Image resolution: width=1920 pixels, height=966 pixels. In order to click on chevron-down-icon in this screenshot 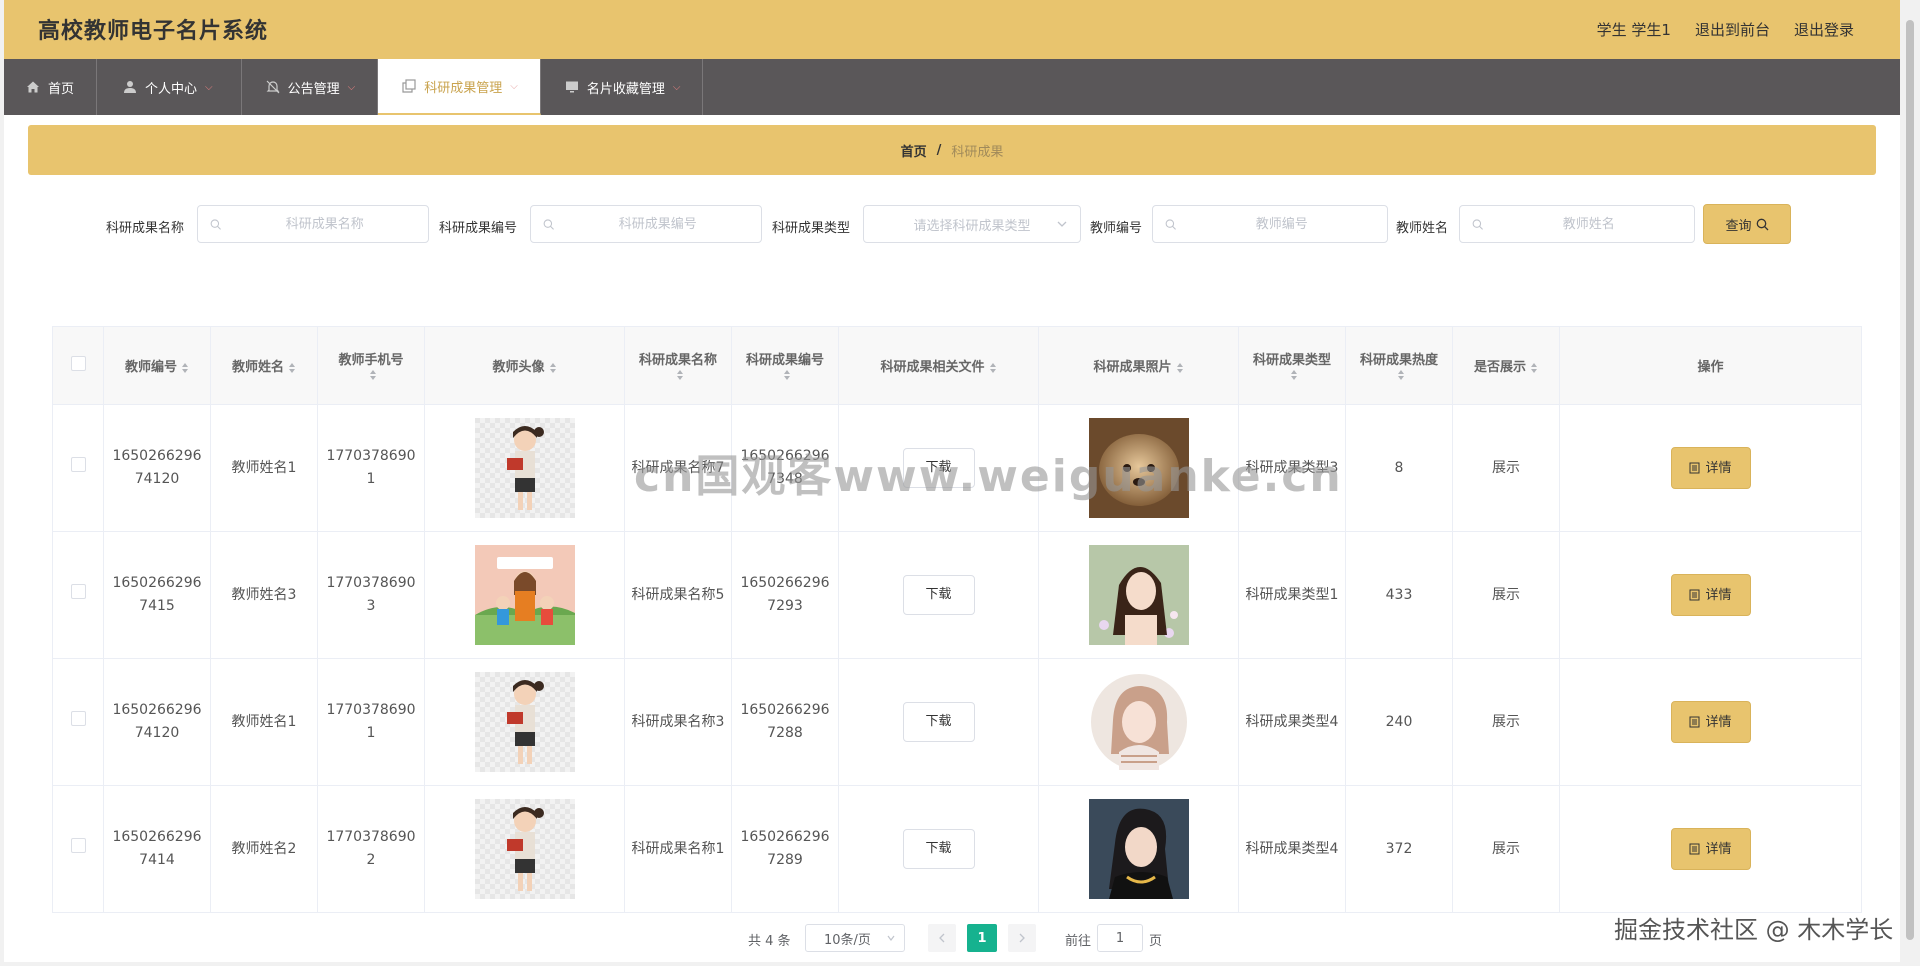, I will do `click(891, 938)`.